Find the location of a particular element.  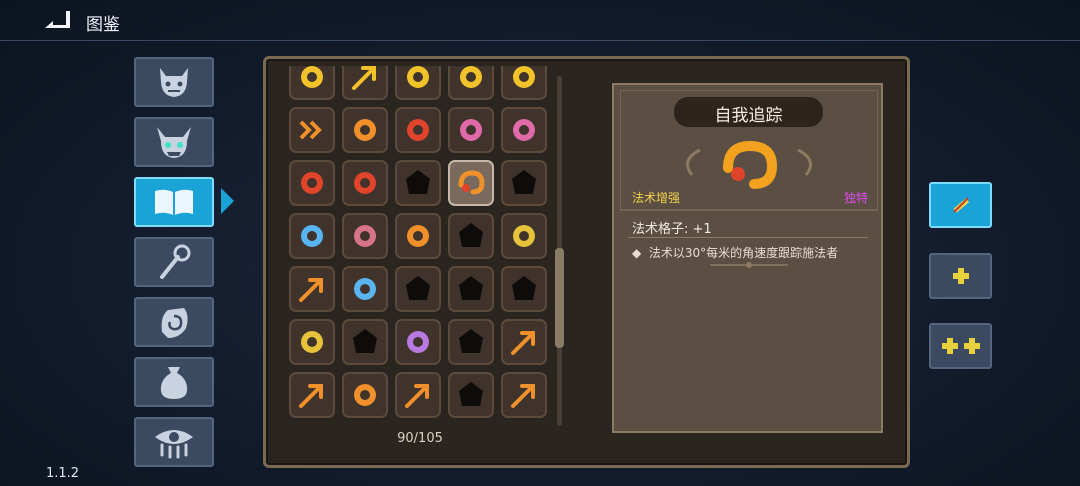

yellow-arrows-up-icon is located at coordinates (364, 78).